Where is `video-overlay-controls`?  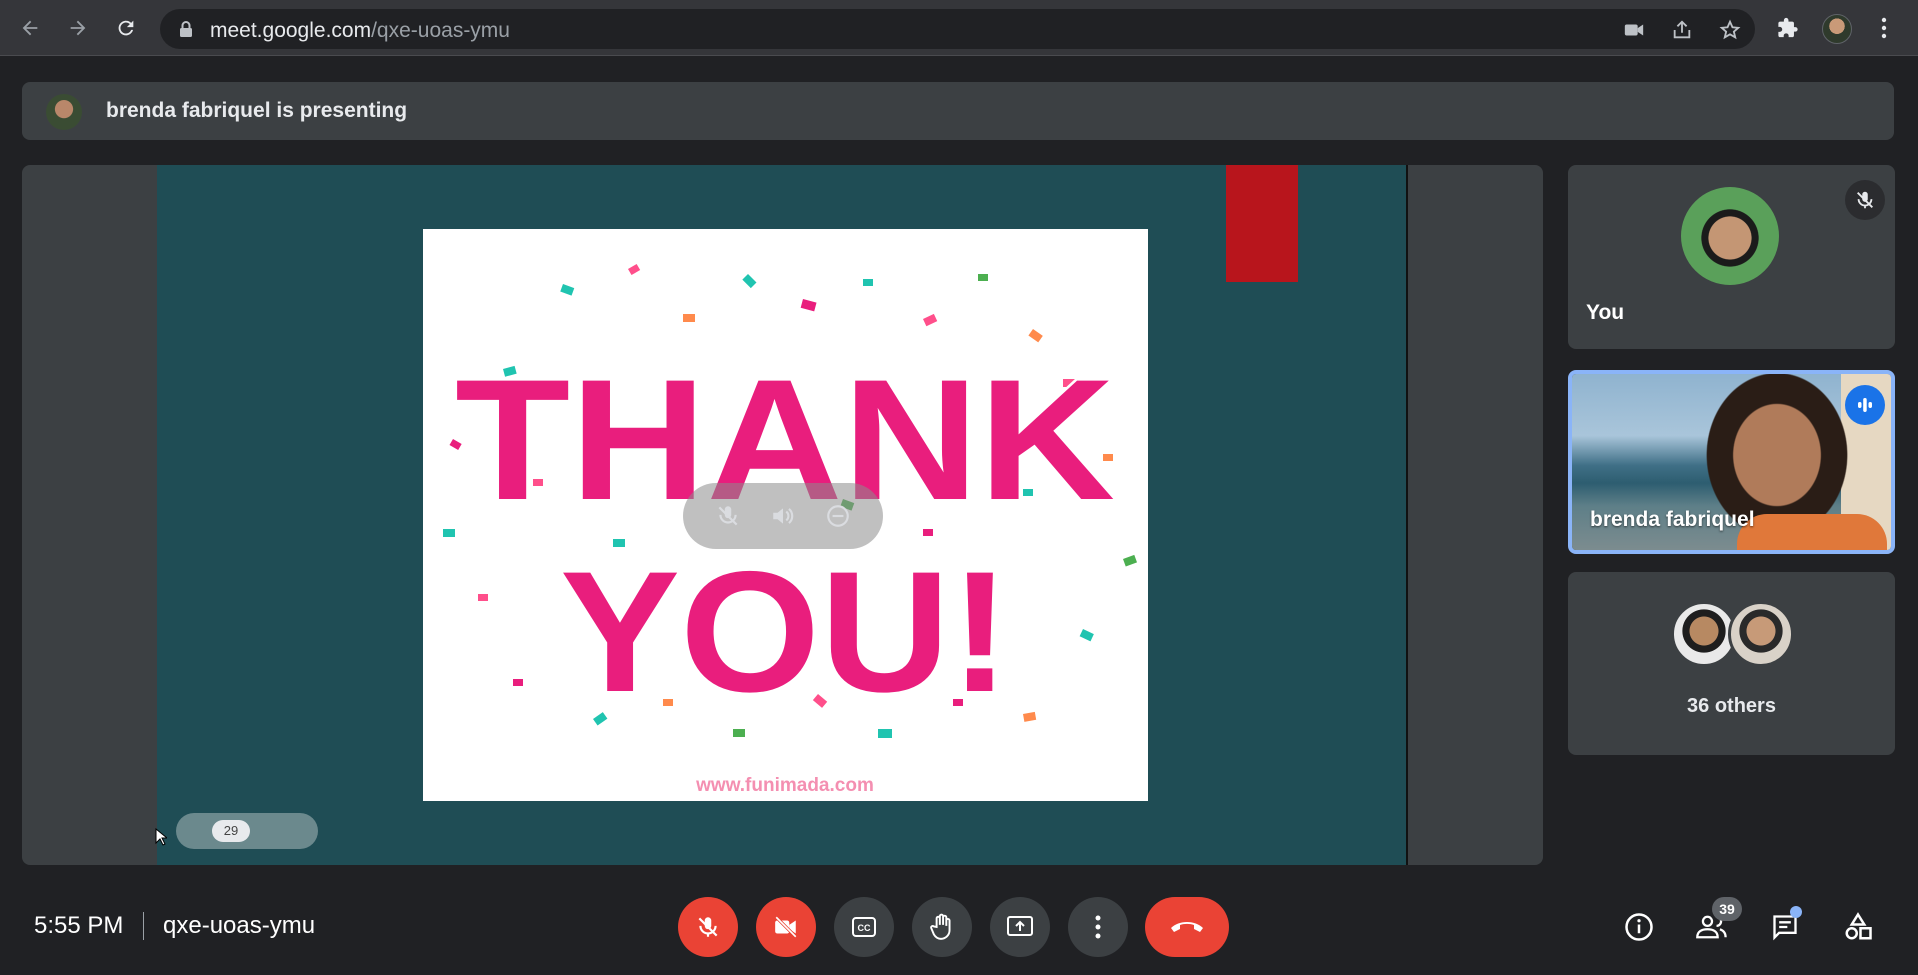
video-overlay-controls is located at coordinates (783, 516).